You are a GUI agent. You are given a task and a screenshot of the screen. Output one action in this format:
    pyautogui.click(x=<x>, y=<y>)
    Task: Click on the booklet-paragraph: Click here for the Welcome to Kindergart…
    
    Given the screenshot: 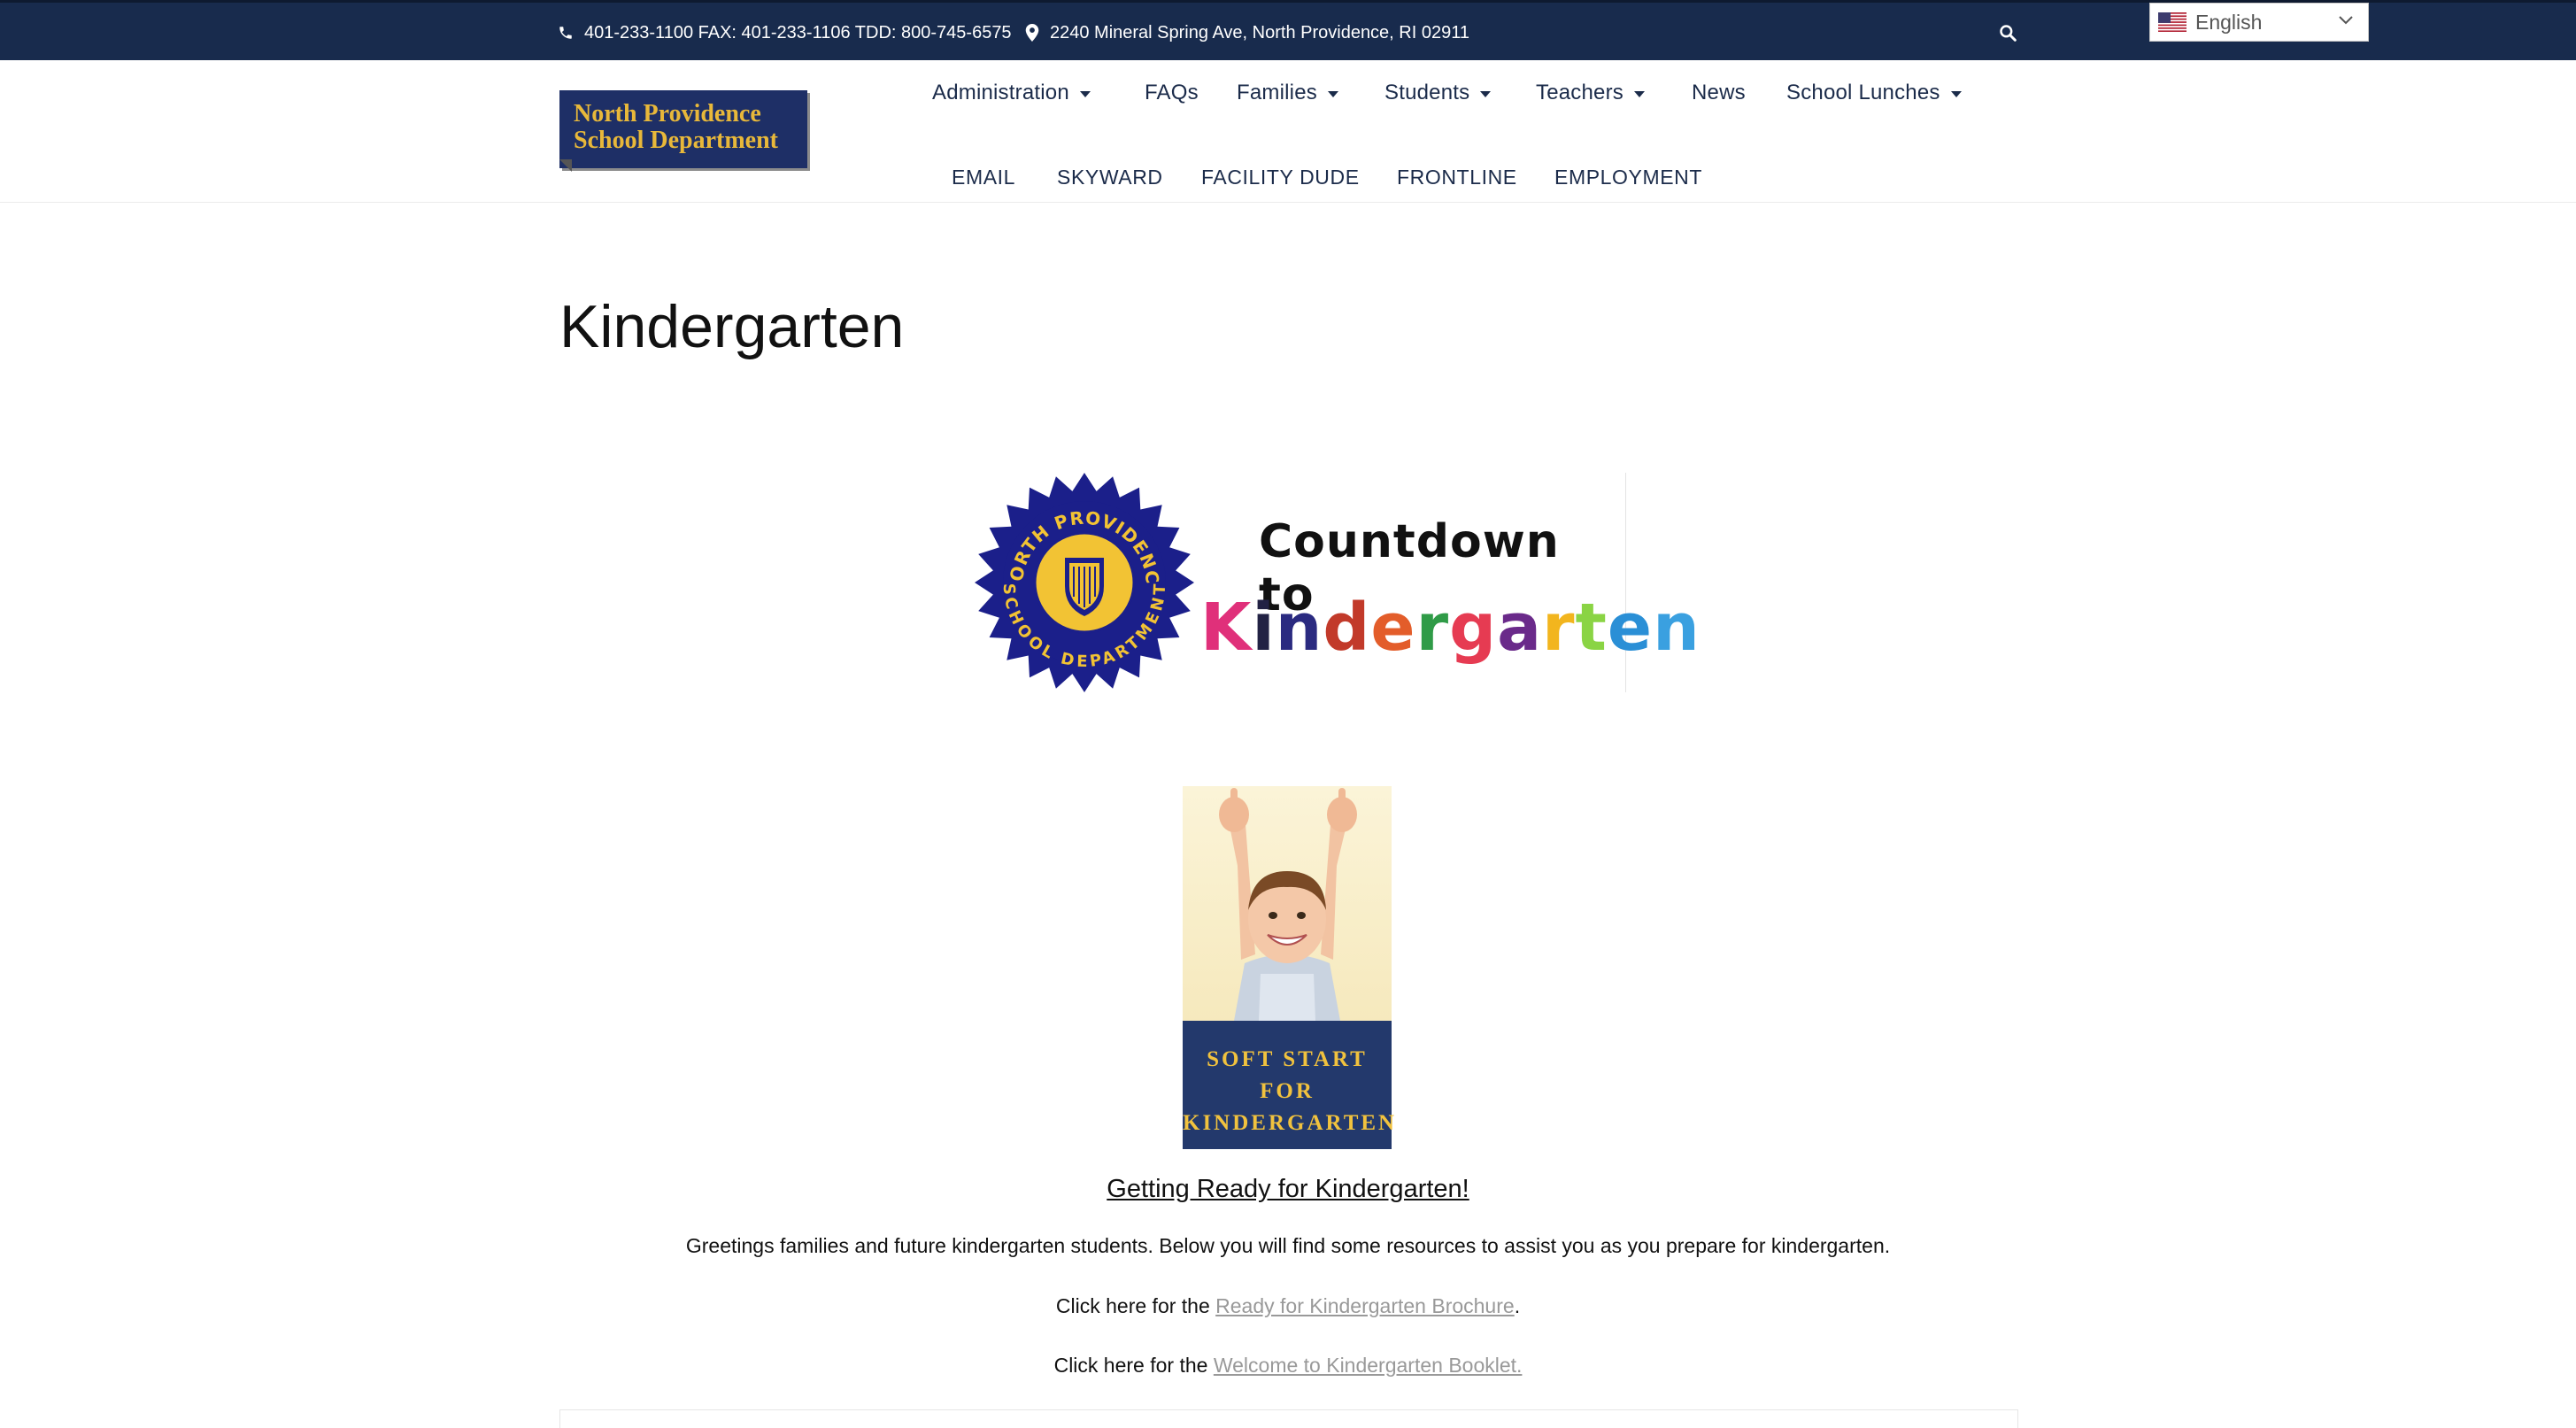 What is the action you would take?
    pyautogui.click(x=1288, y=1366)
    